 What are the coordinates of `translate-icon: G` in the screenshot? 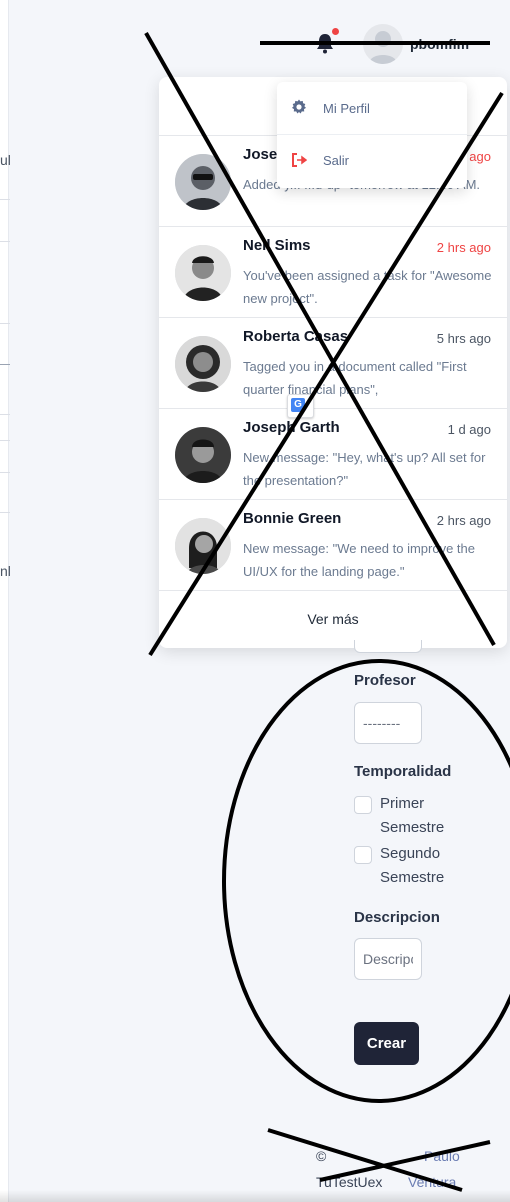 It's located at (300, 406).